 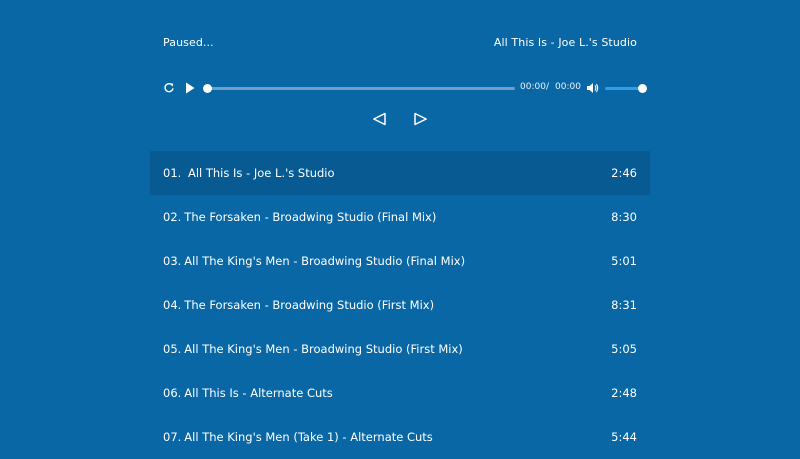 What do you see at coordinates (624, 393) in the screenshot?
I see `track-duration: 2:48` at bounding box center [624, 393].